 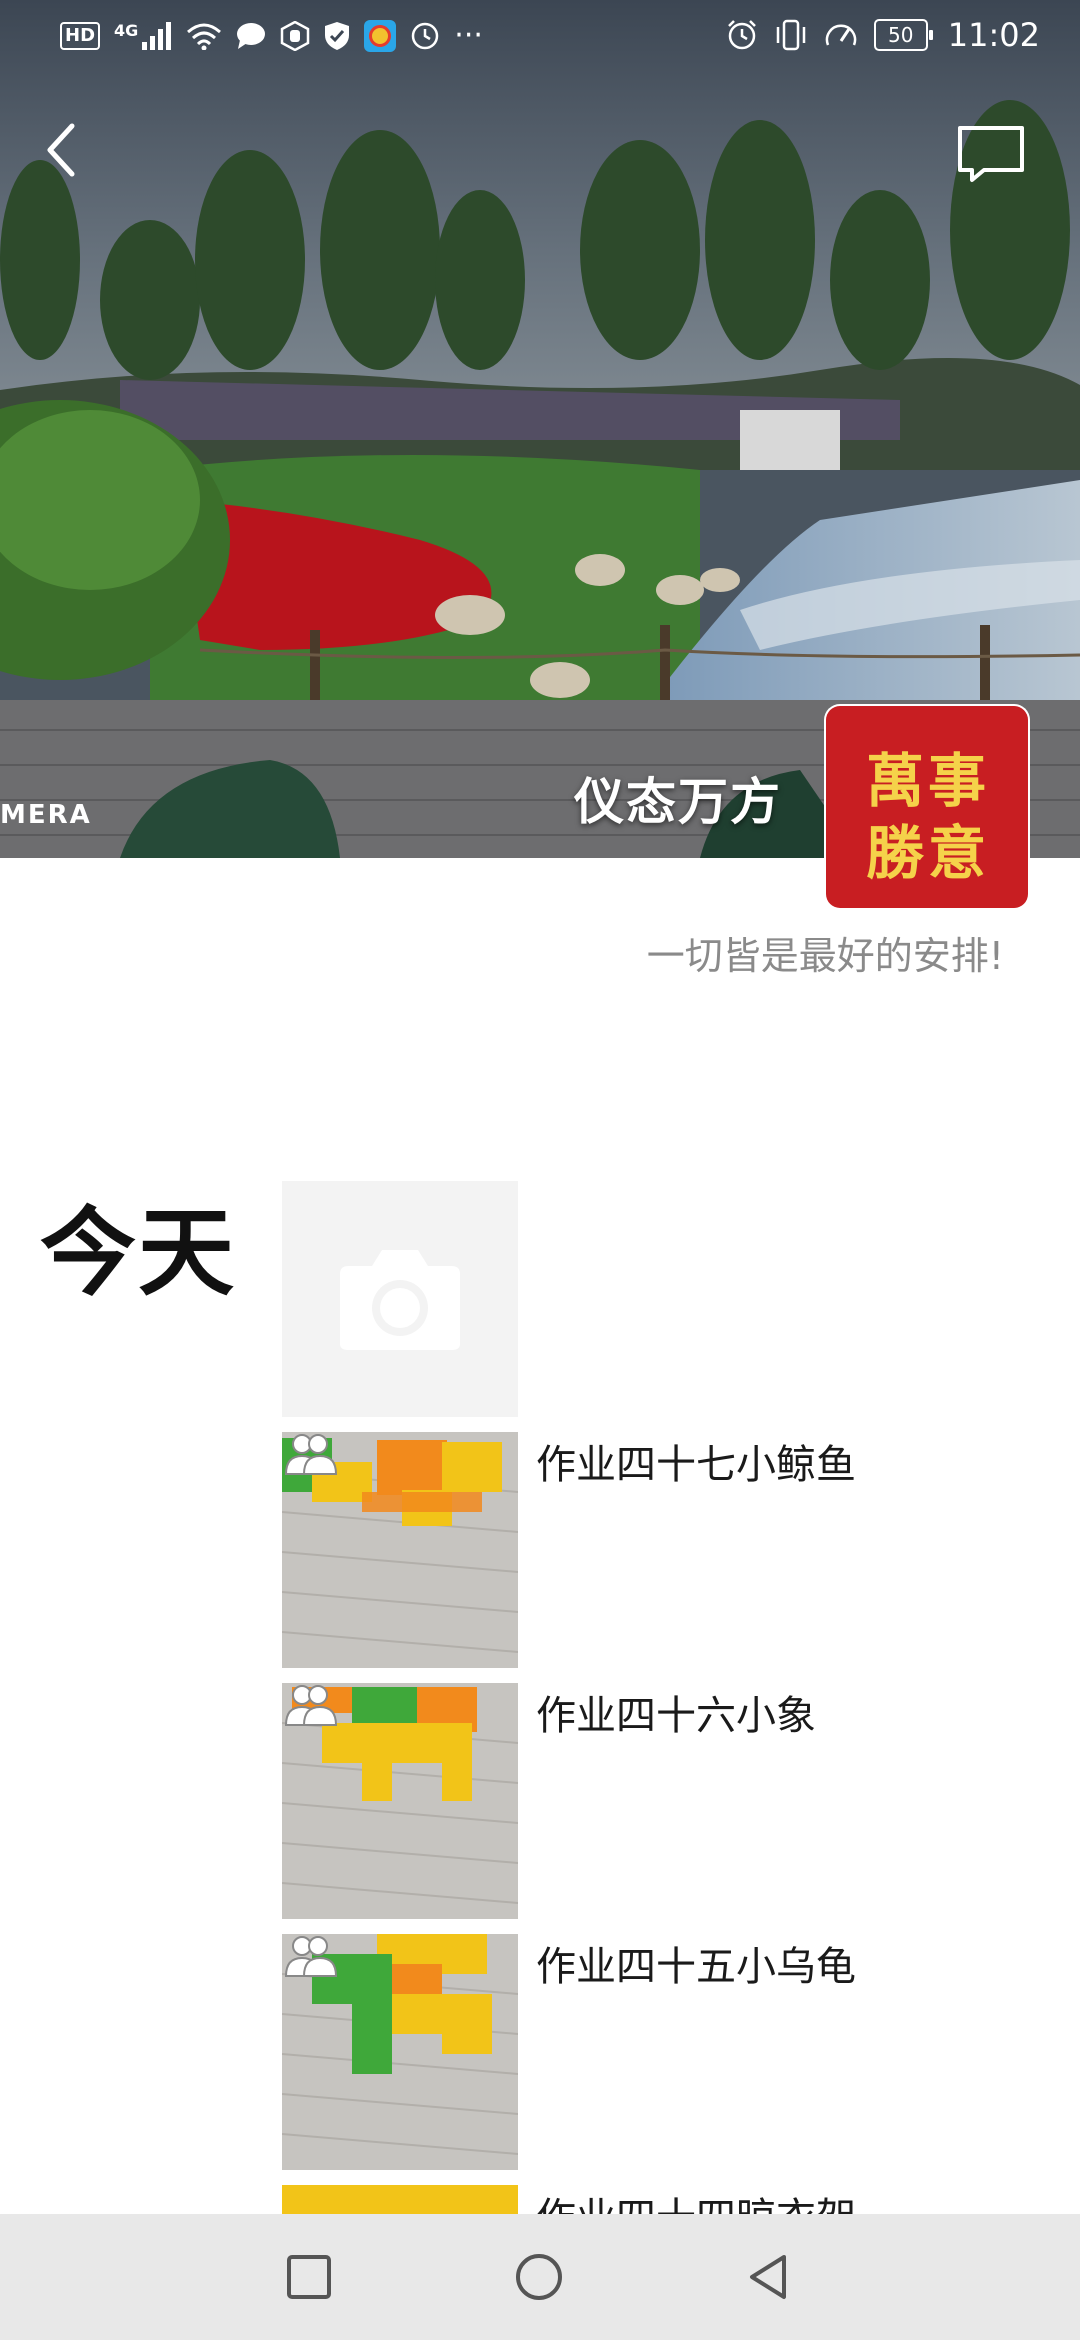 I want to click on profile-signature: 一切皆是最好的安排!, so click(x=825, y=956).